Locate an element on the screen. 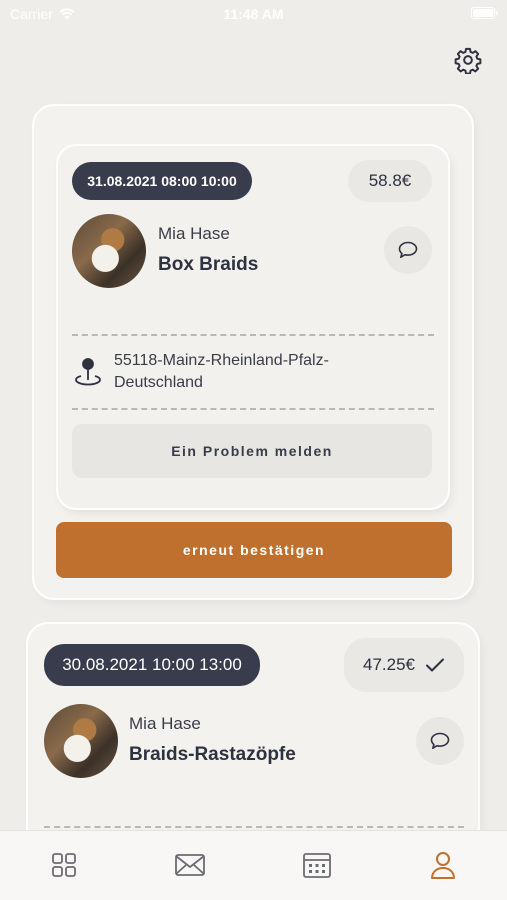  profile-icon is located at coordinates (443, 865).